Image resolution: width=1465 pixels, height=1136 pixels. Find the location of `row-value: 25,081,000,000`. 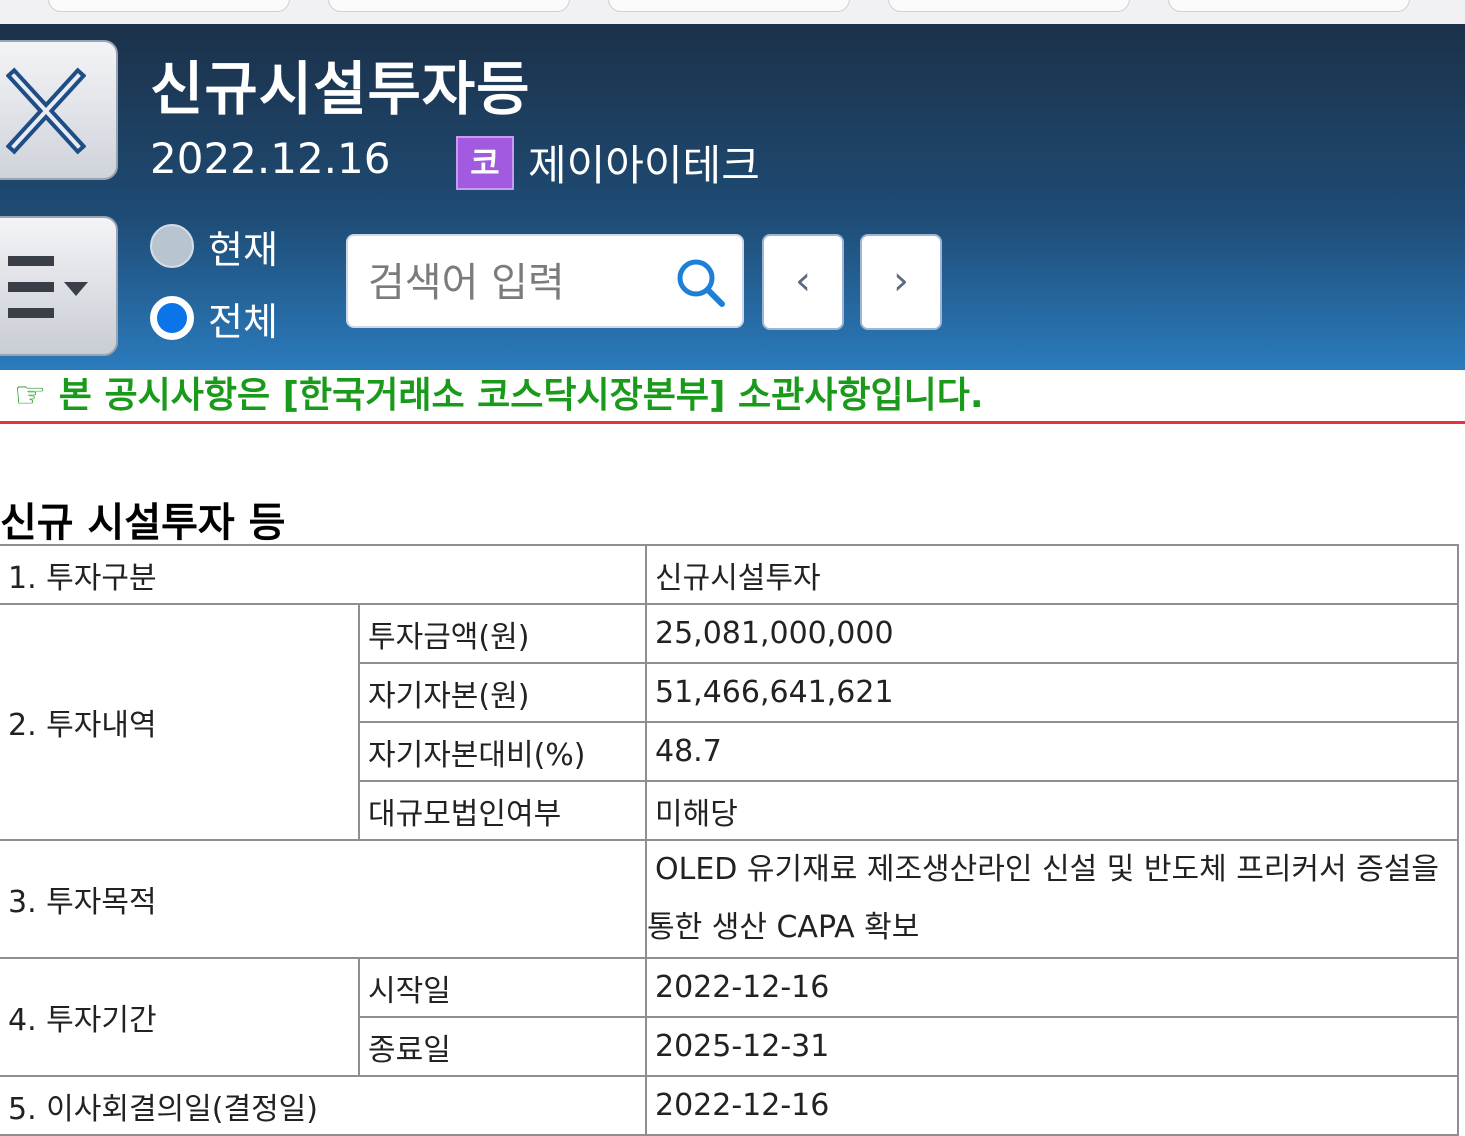

row-value: 25,081,000,000 is located at coordinates (1052, 633).